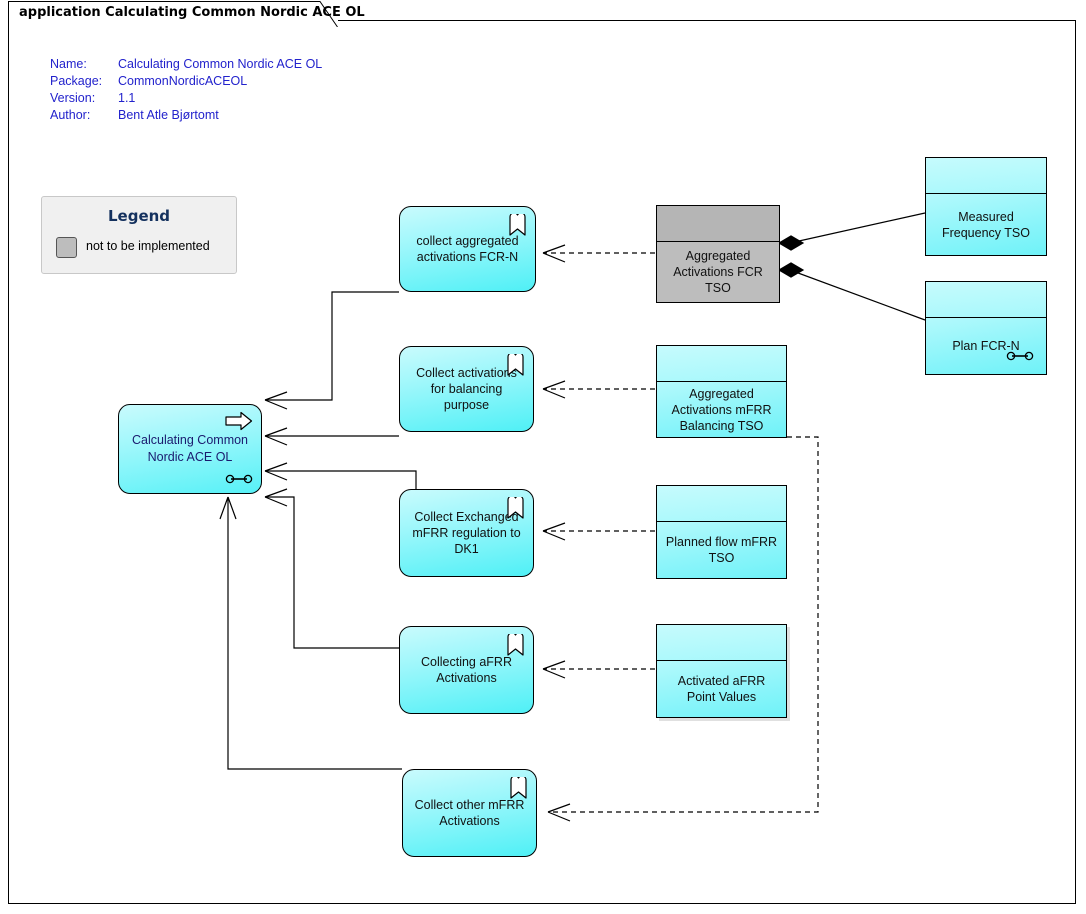 The height and width of the screenshot is (914, 1086). I want to click on meta-version-value: 1.1, so click(127, 98).